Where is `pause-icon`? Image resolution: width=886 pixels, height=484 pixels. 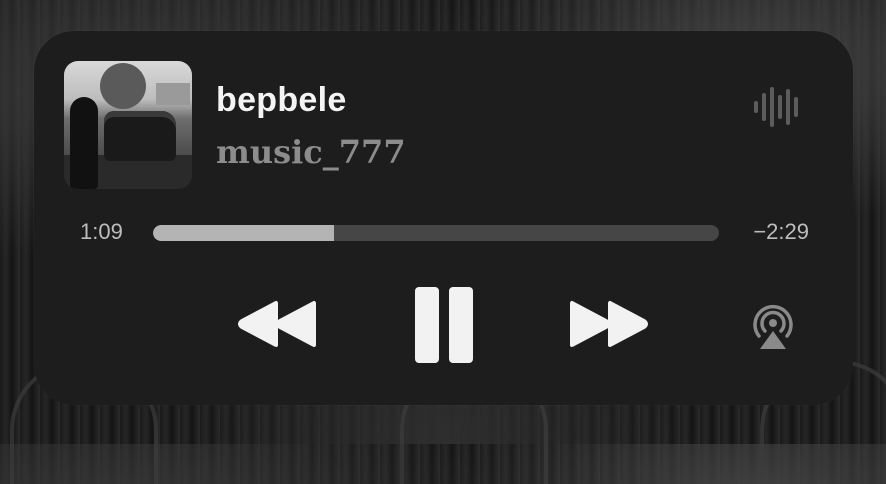 pause-icon is located at coordinates (444, 325).